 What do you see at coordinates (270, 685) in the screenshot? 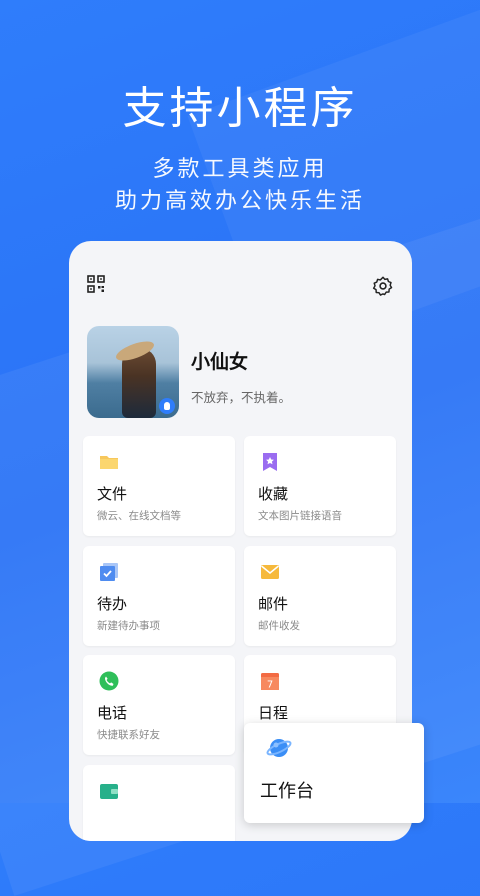
I see `calendar-day: 7` at bounding box center [270, 685].